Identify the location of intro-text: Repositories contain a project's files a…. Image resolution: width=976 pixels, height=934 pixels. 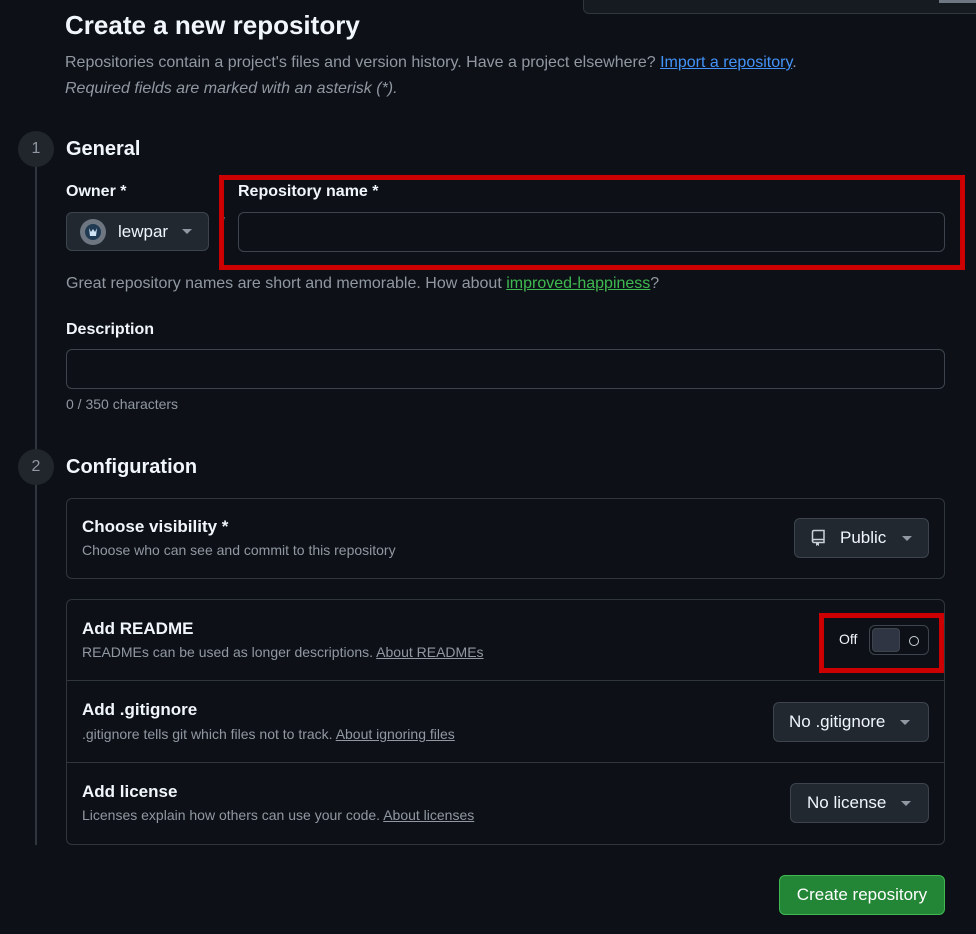
(360, 62).